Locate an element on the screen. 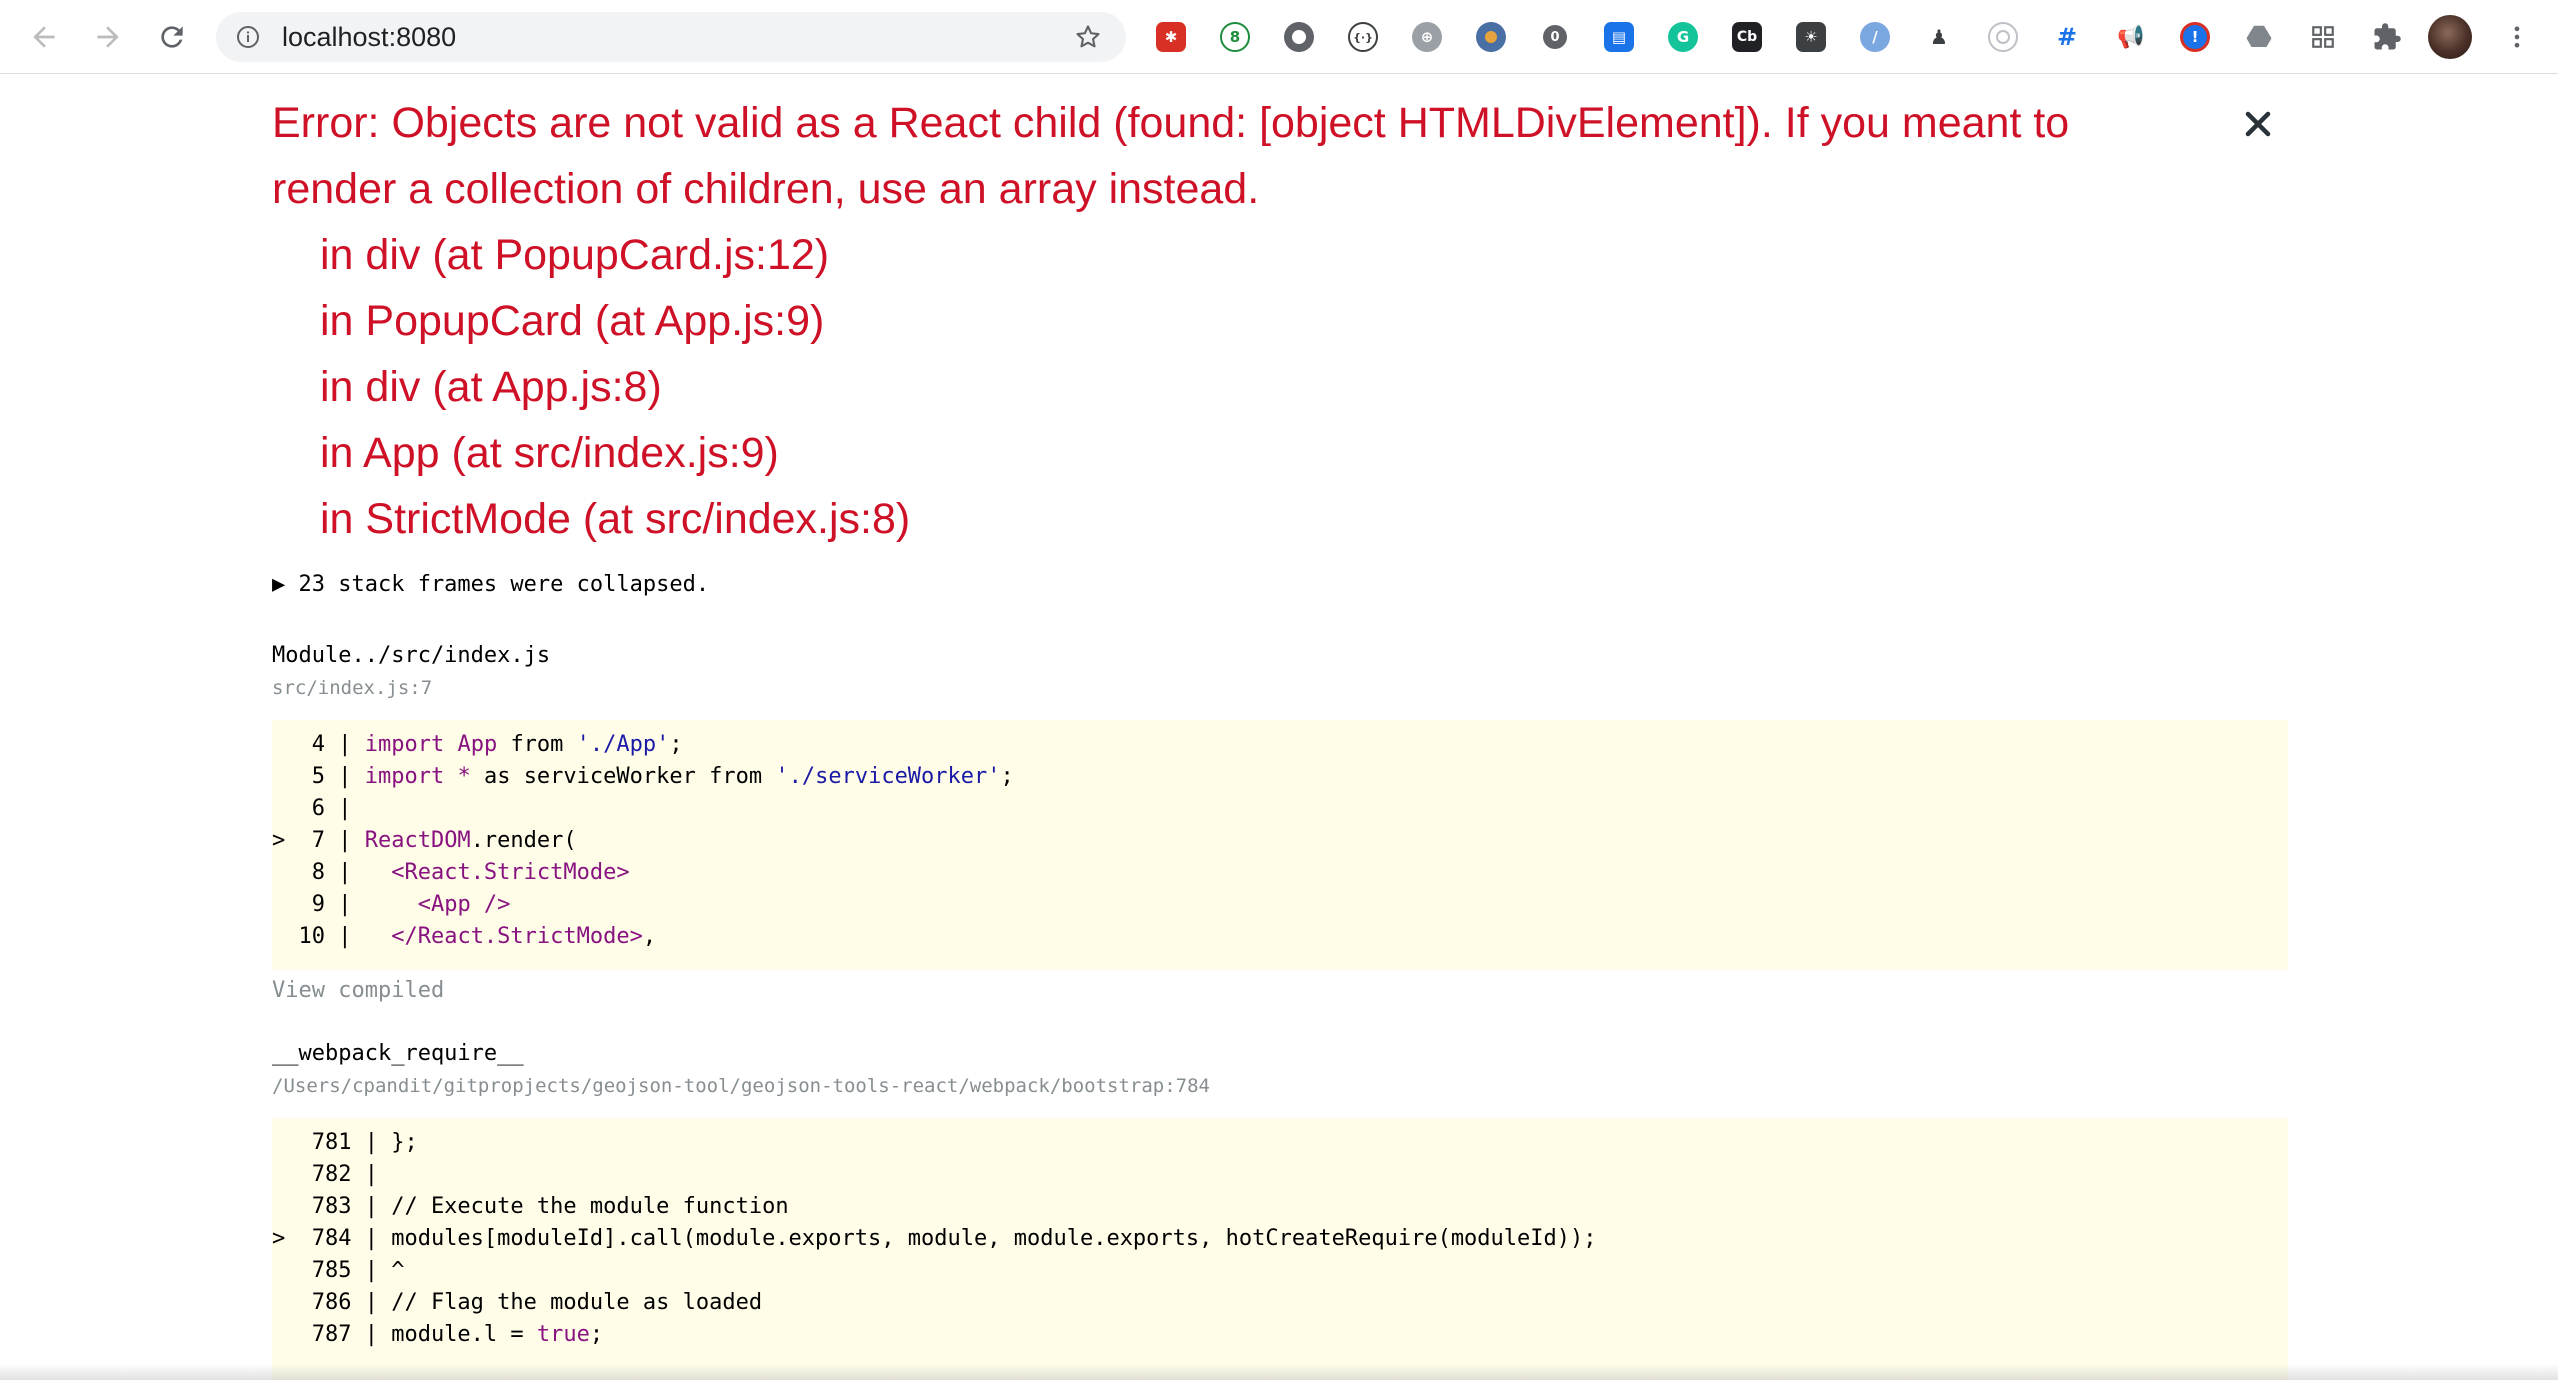 The height and width of the screenshot is (1380, 2558). more-vert-icon is located at coordinates (2517, 37).